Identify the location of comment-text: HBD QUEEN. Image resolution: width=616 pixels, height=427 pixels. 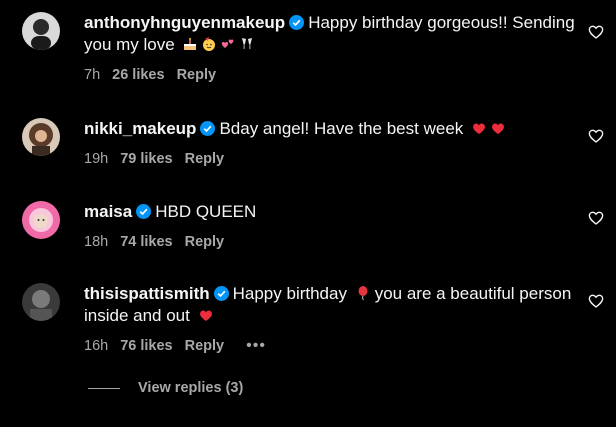
(206, 211).